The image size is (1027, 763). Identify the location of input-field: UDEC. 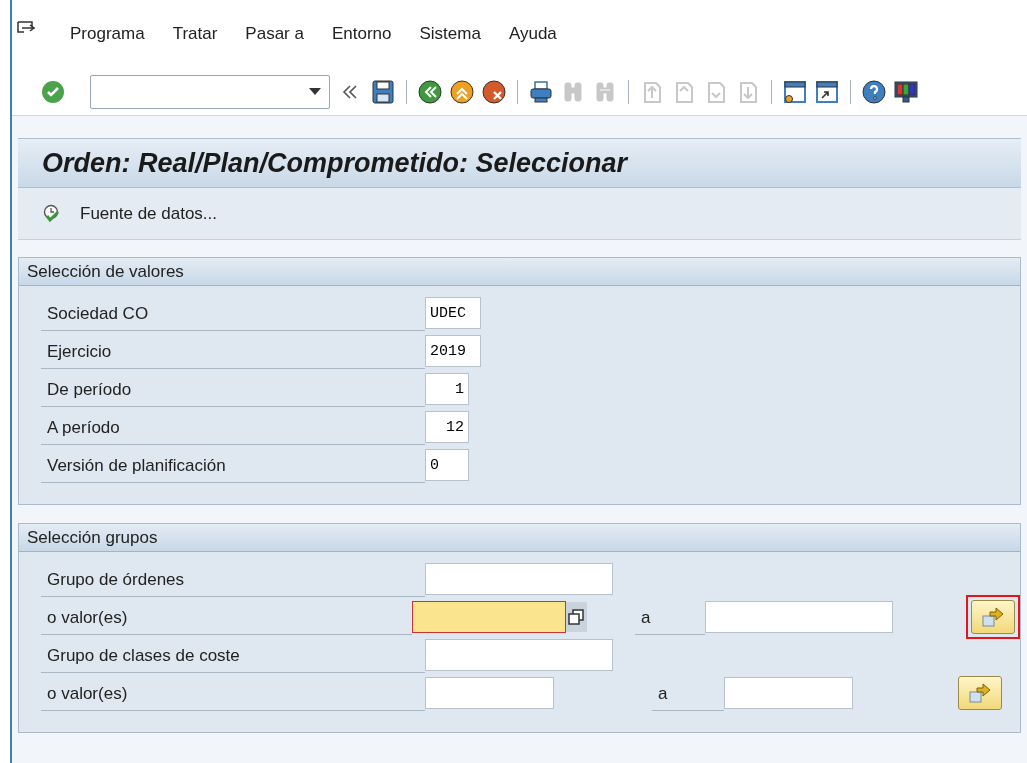
(453, 313).